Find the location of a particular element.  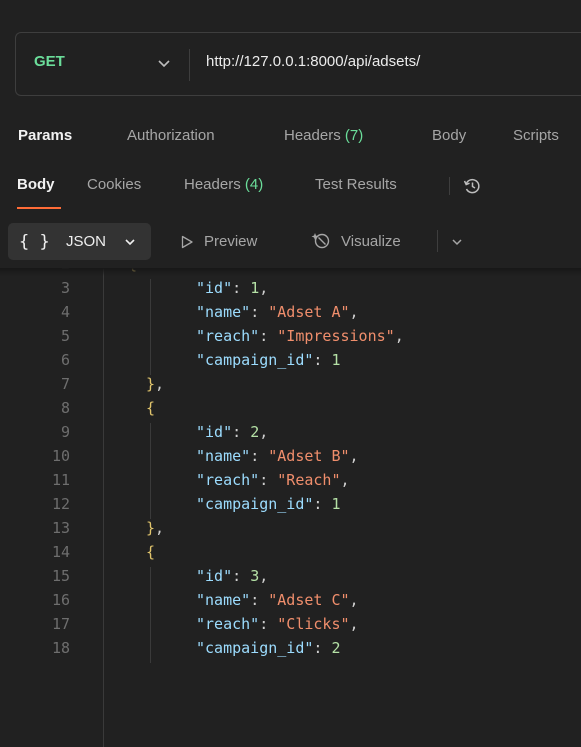

tab-test-results: Test Results is located at coordinates (356, 184).